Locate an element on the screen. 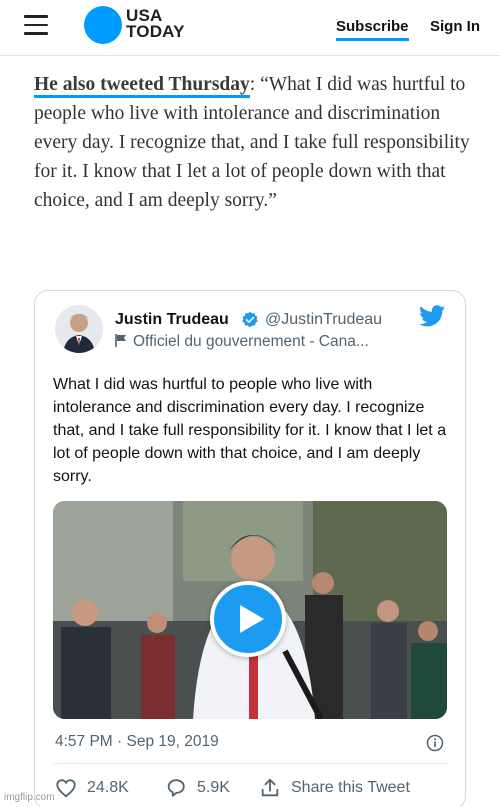  usa-today-logo-text: USA TODAY is located at coordinates (155, 24).